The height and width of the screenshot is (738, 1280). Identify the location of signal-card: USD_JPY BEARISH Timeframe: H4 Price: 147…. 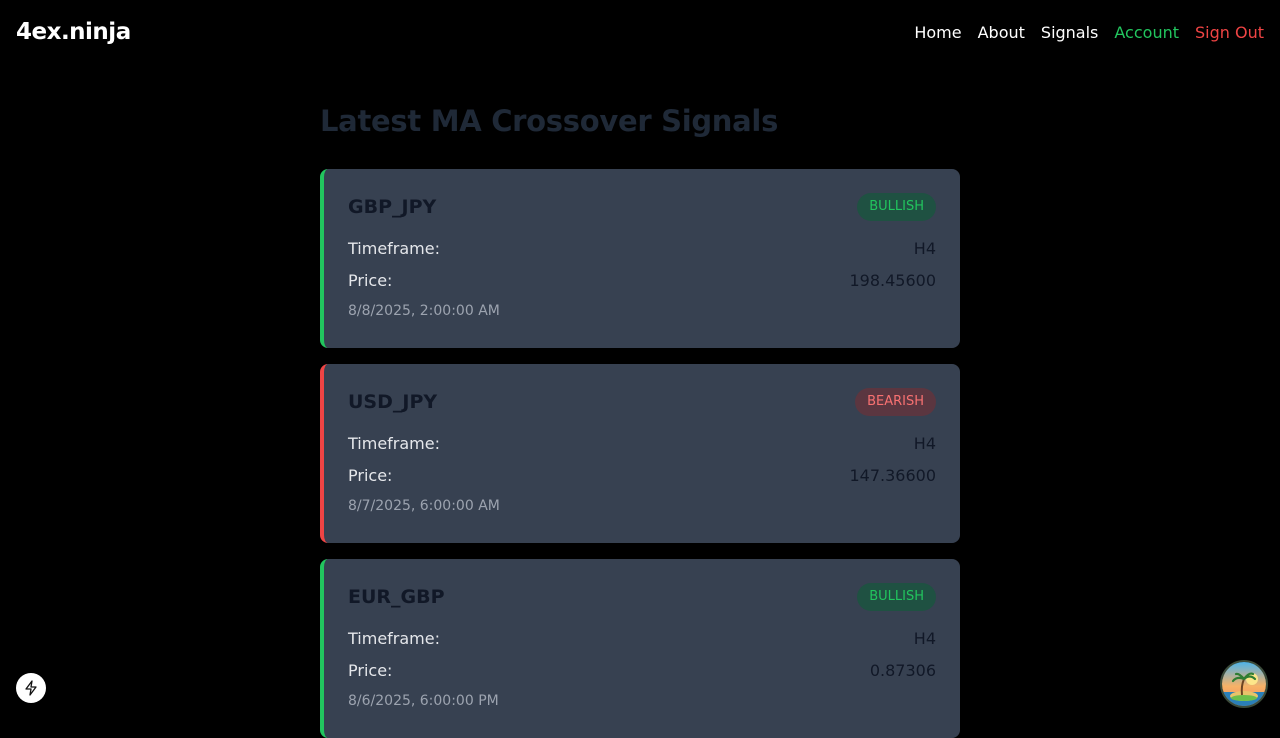
(640, 453).